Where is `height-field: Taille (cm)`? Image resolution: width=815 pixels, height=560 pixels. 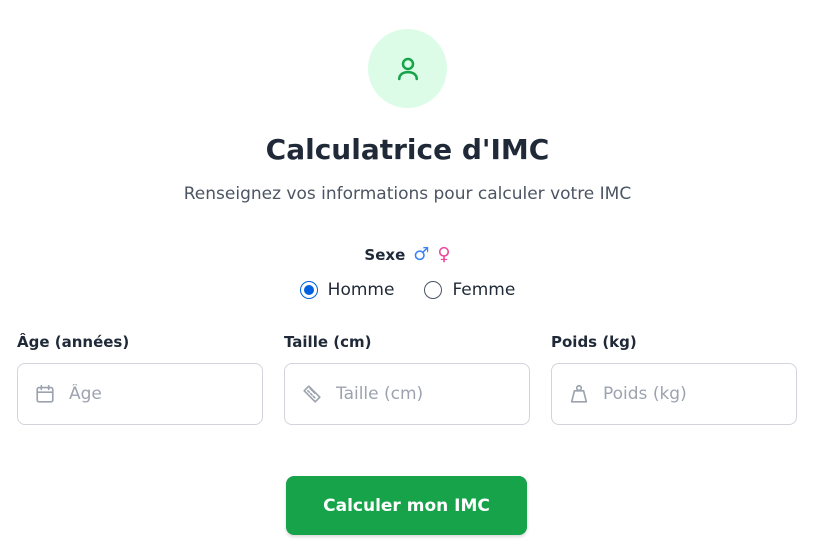
height-field: Taille (cm) is located at coordinates (407, 378).